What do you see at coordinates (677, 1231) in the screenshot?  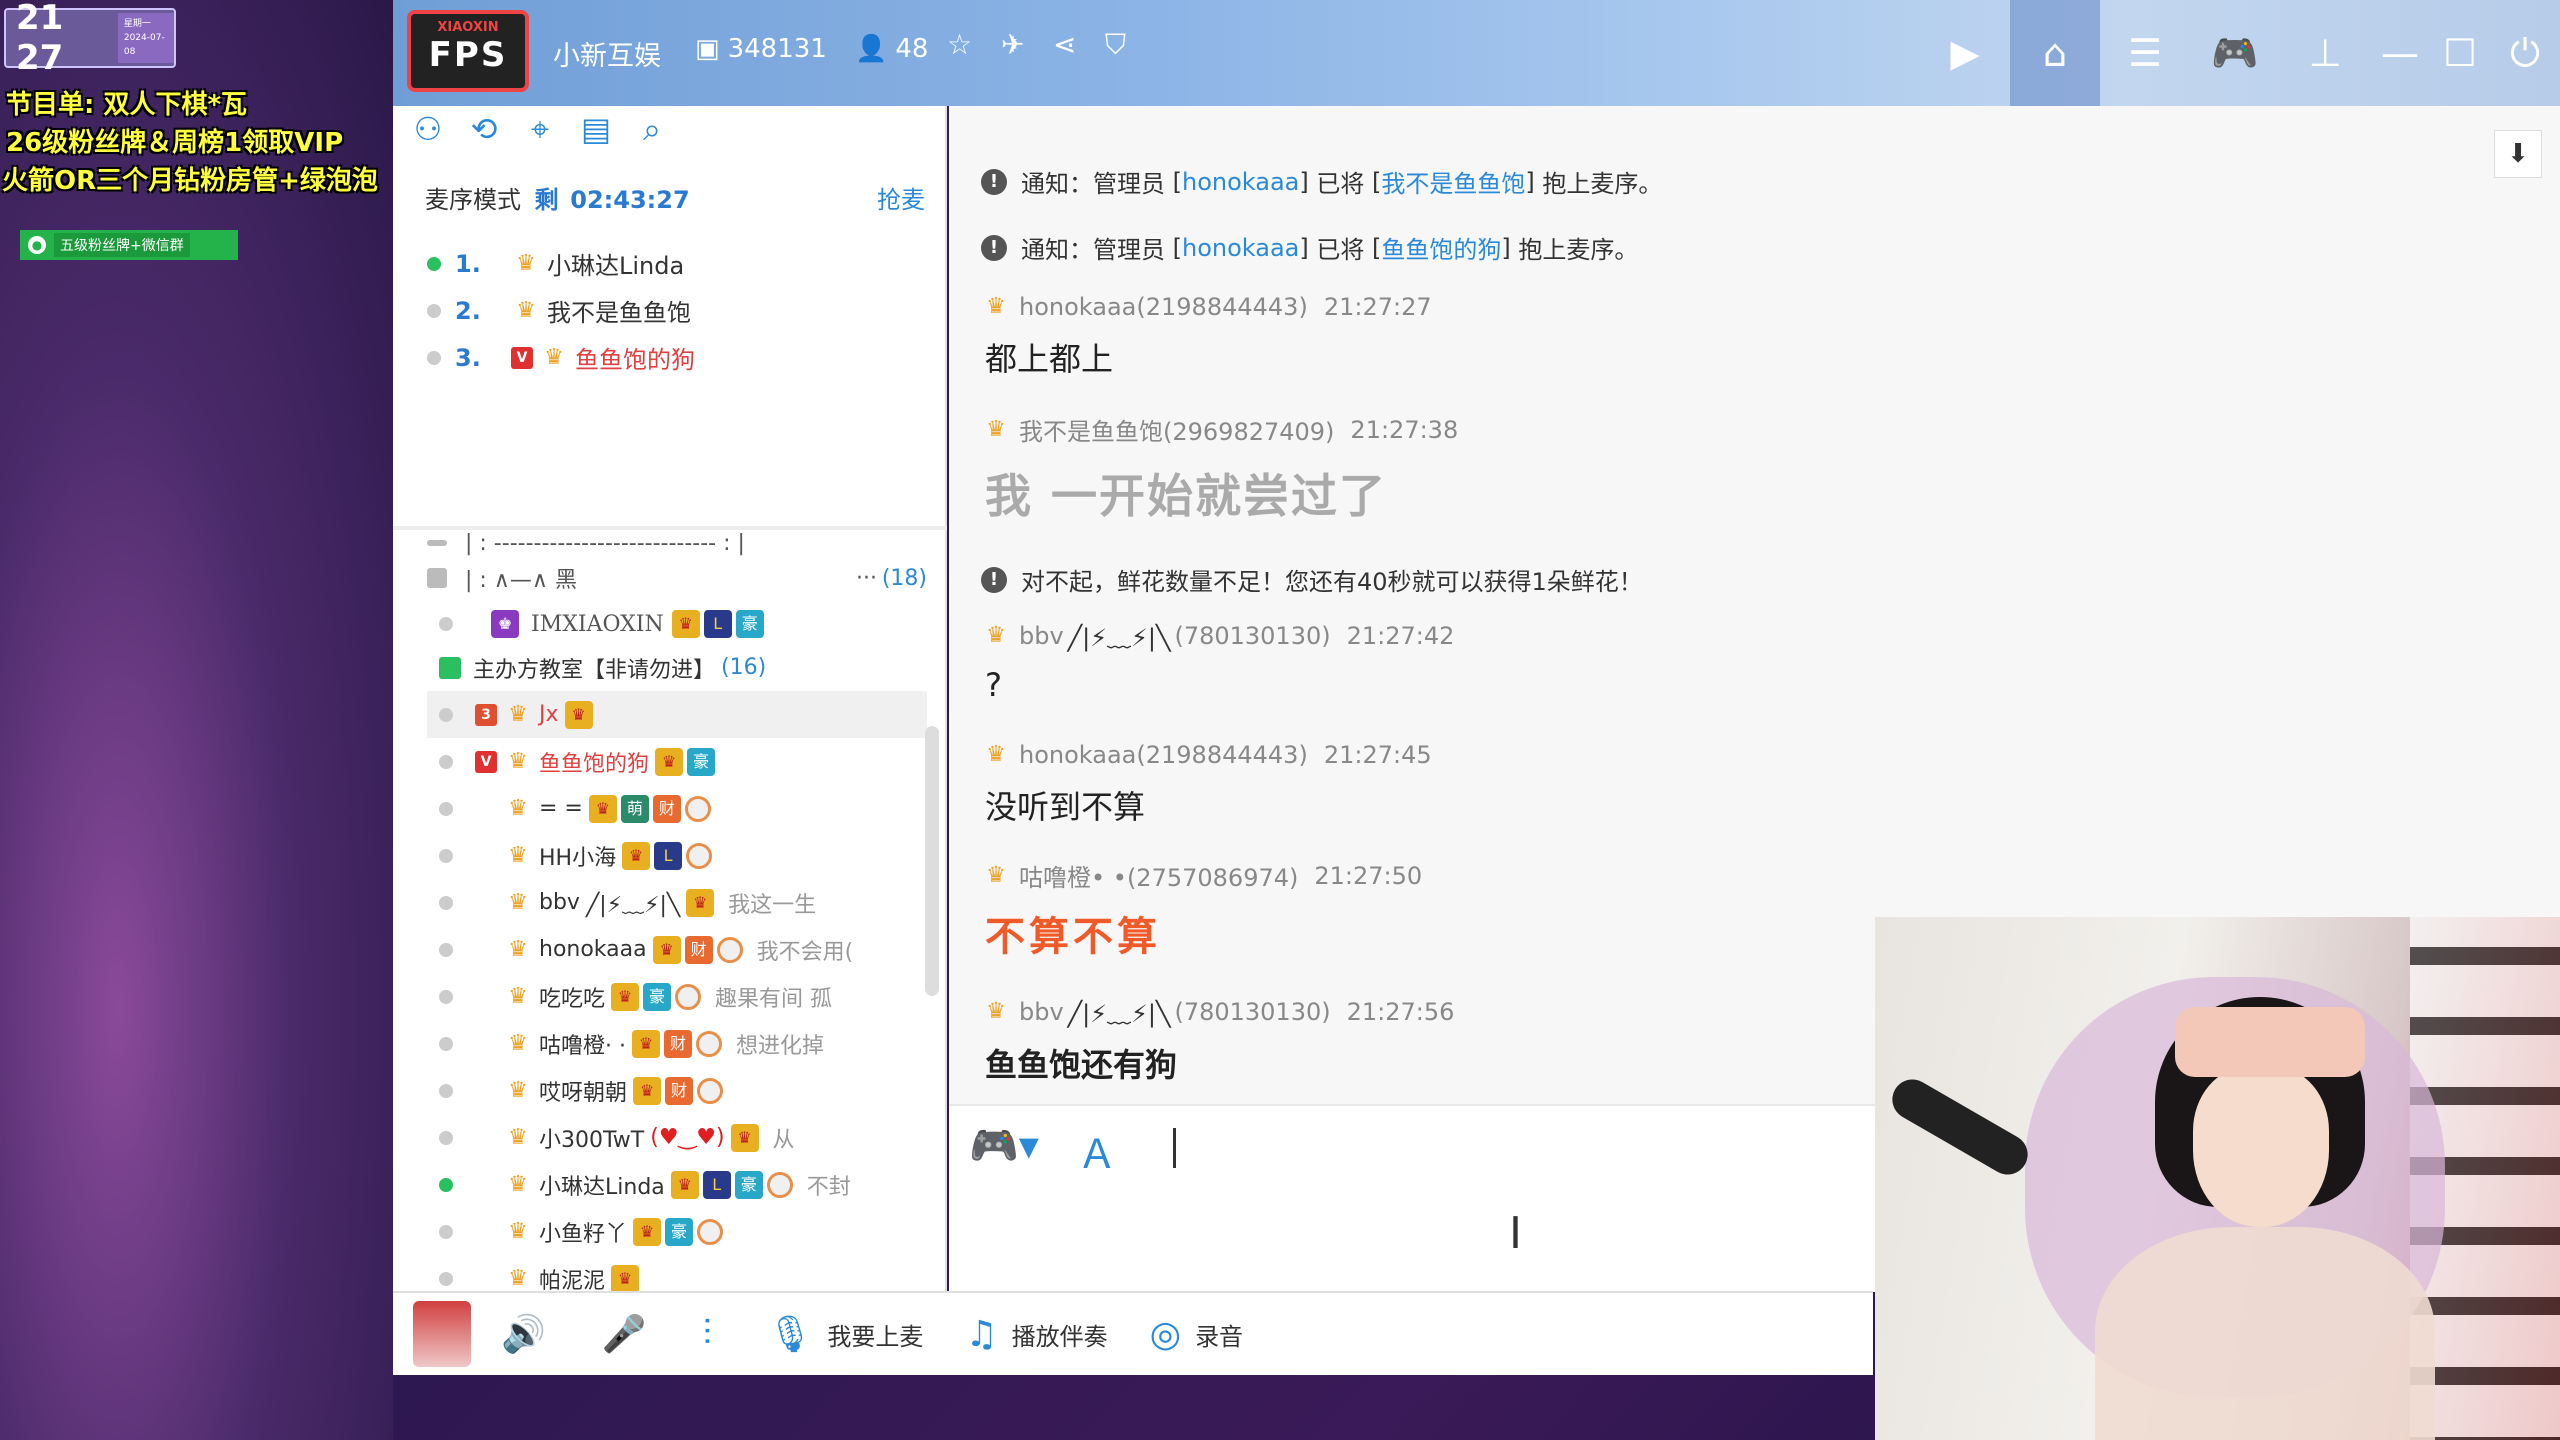 I see `user-row: ♛ 小鱼籽丫 ♛ 豪` at bounding box center [677, 1231].